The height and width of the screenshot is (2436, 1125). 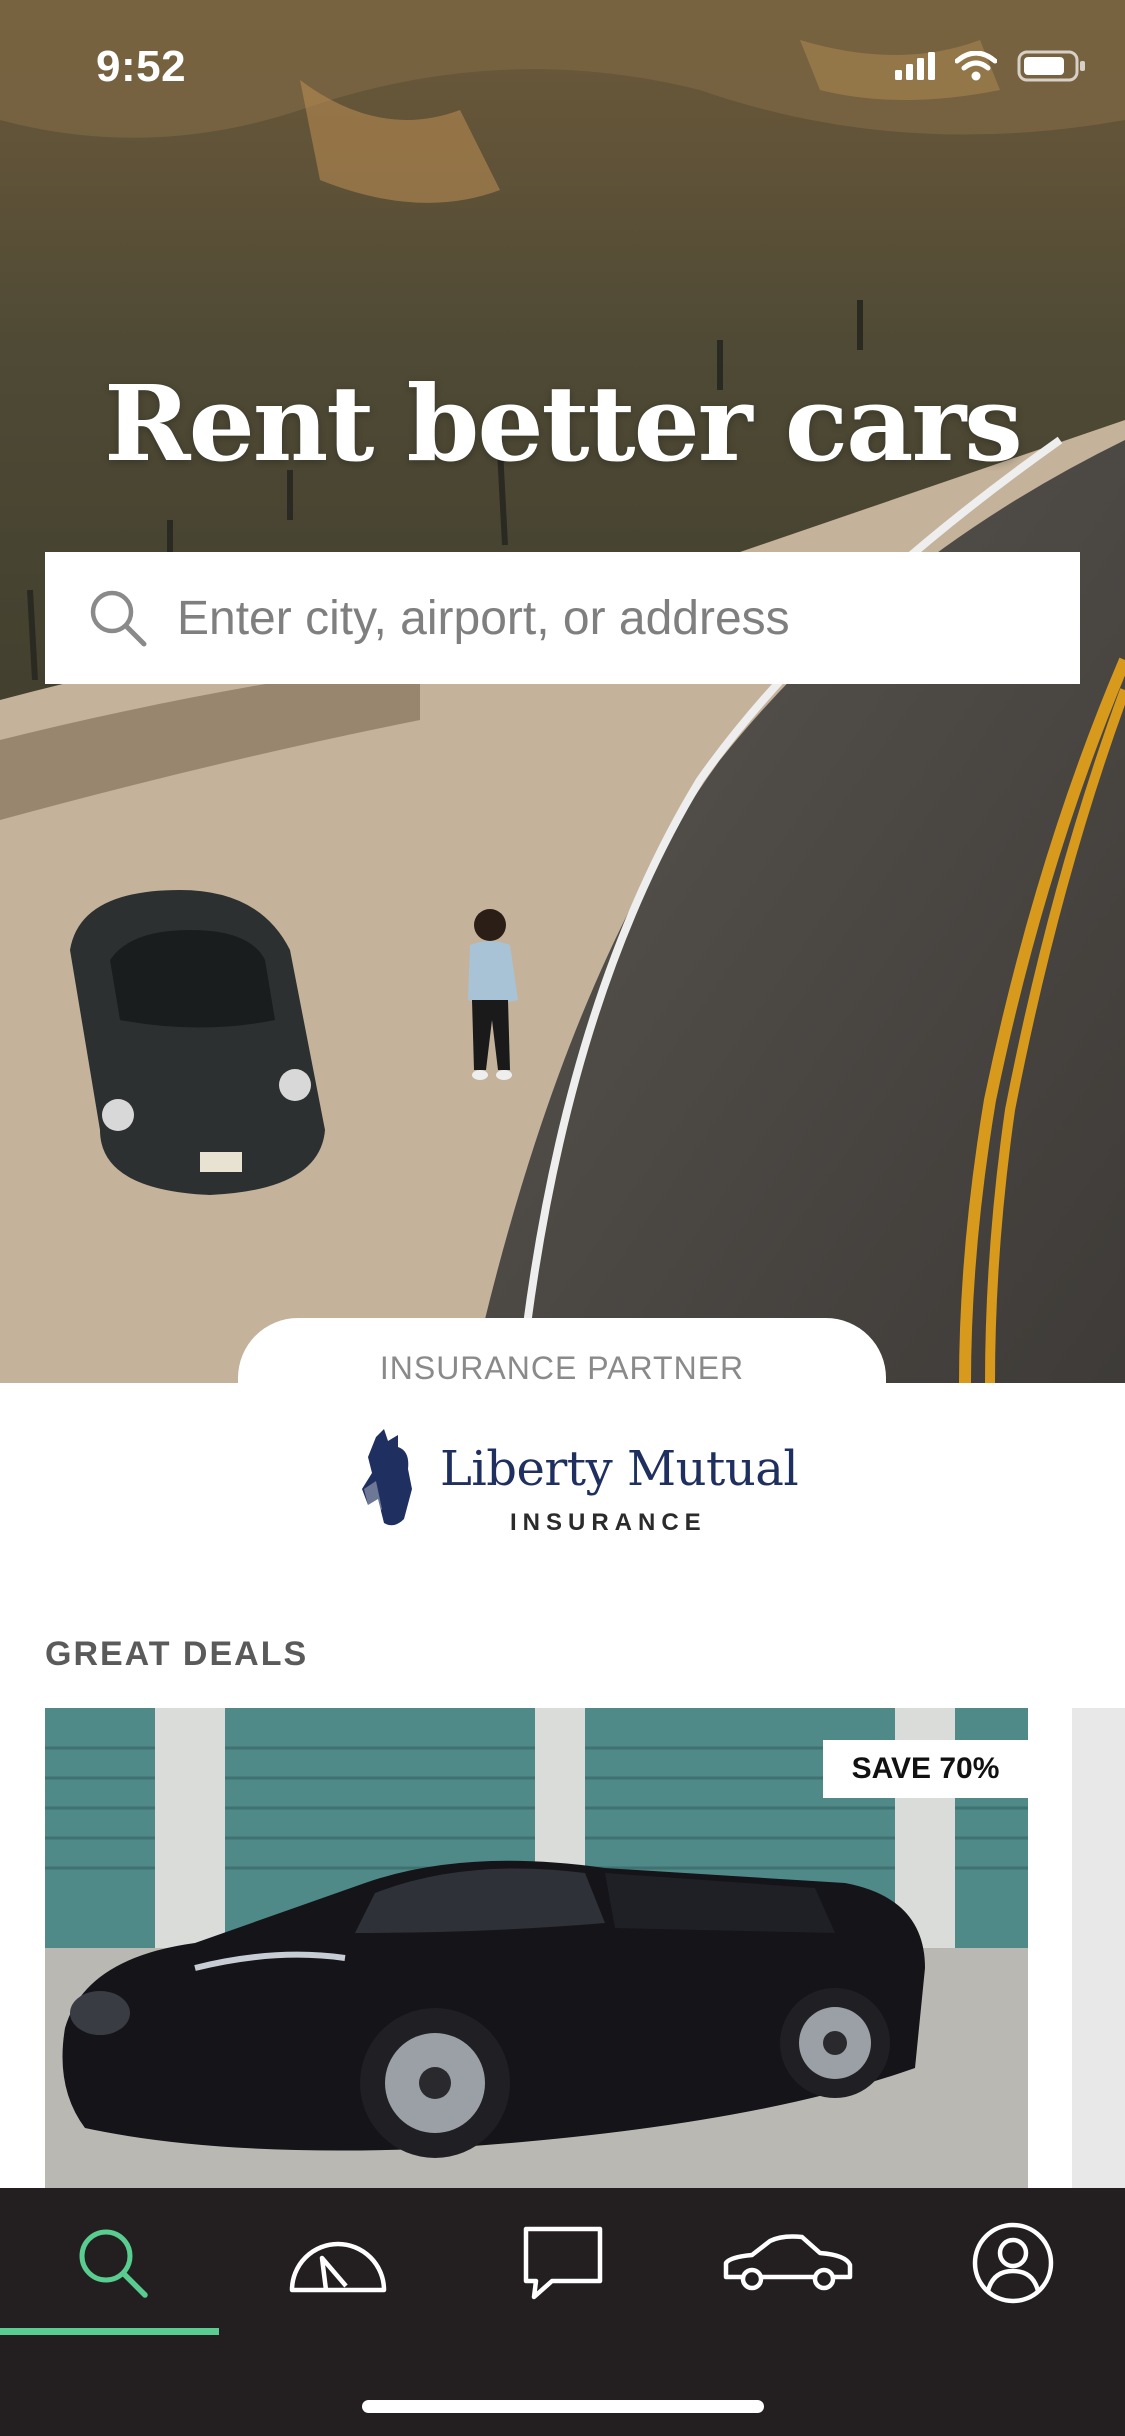 I want to click on battery-icon, so click(x=1051, y=66).